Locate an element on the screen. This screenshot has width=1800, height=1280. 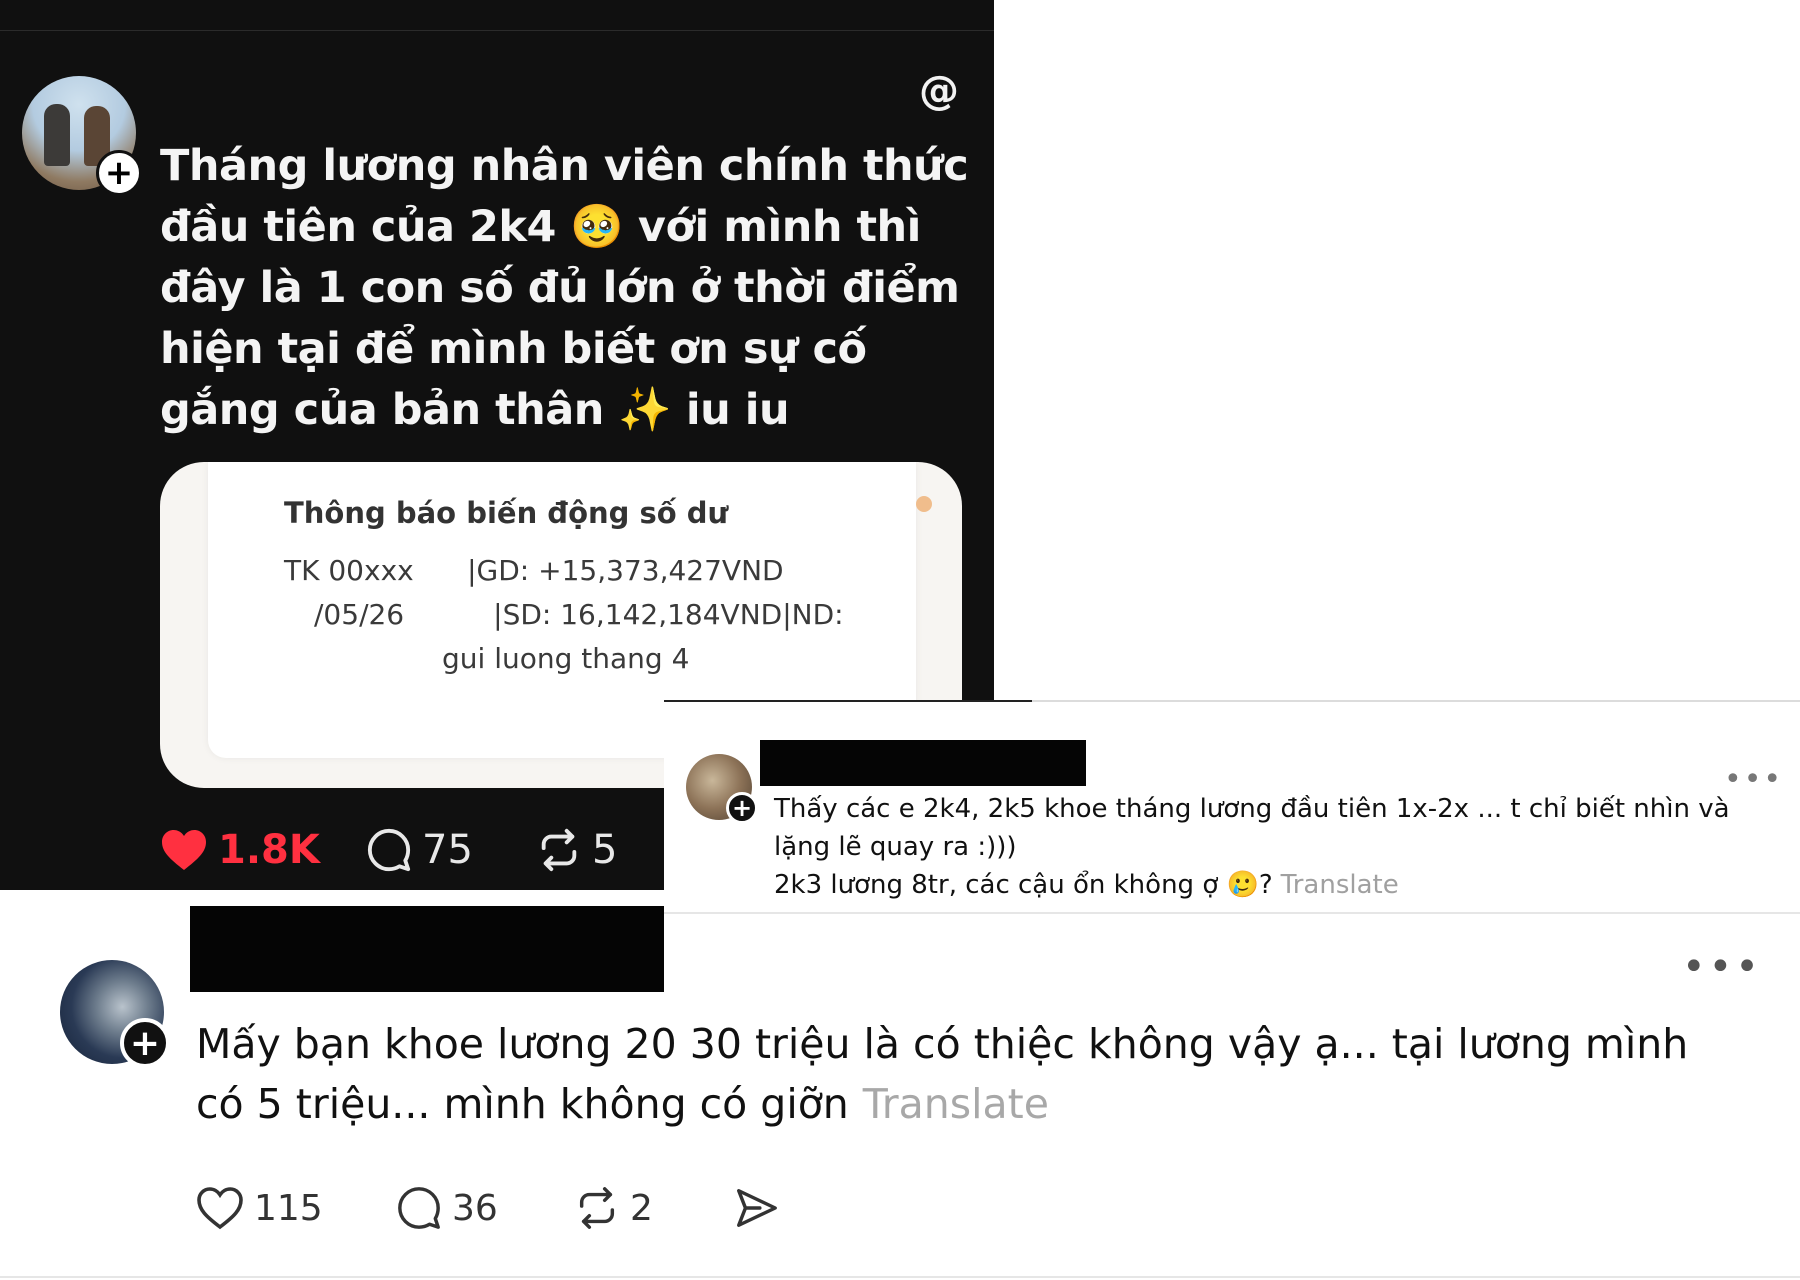
like-button: 1.8K is located at coordinates (240, 850).